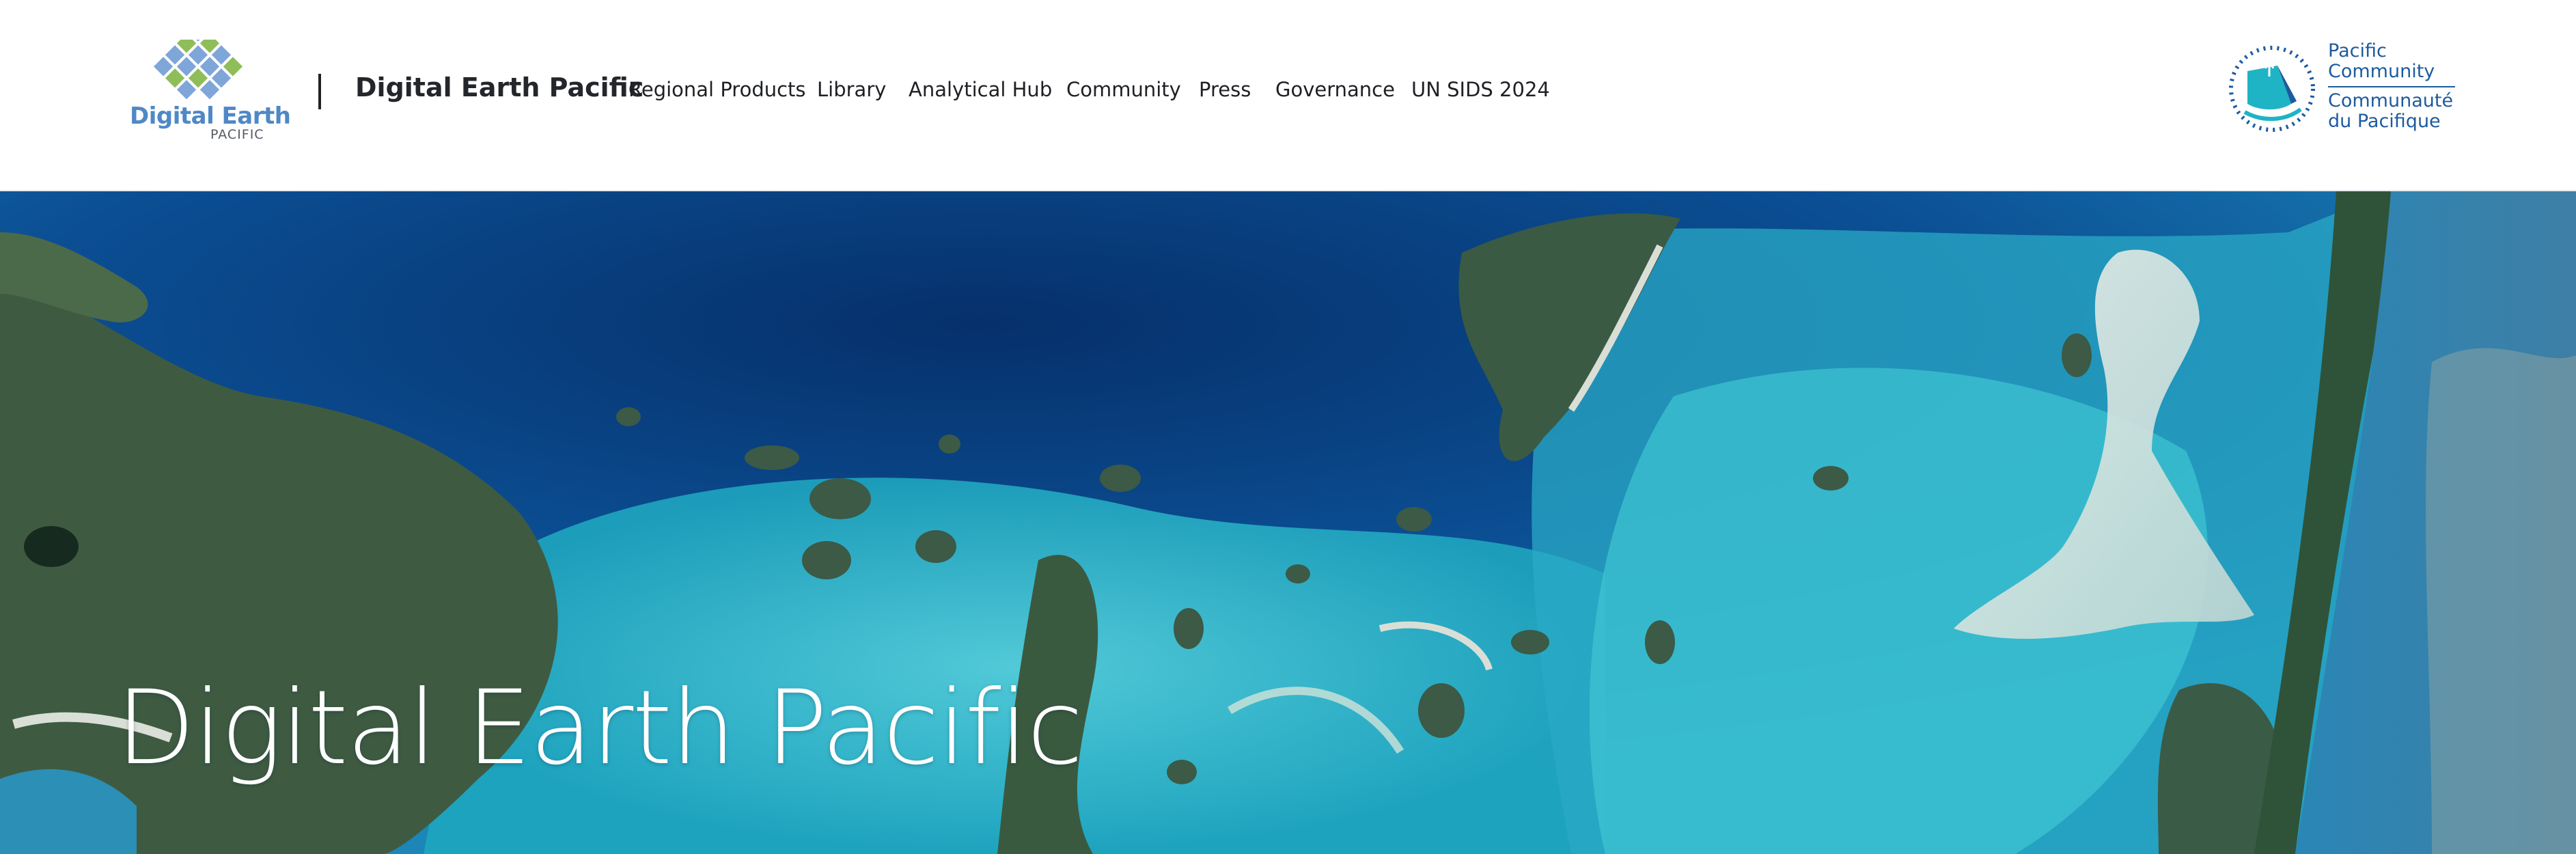 The image size is (2576, 854). What do you see at coordinates (852, 89) in the screenshot?
I see `nav-library: Library` at bounding box center [852, 89].